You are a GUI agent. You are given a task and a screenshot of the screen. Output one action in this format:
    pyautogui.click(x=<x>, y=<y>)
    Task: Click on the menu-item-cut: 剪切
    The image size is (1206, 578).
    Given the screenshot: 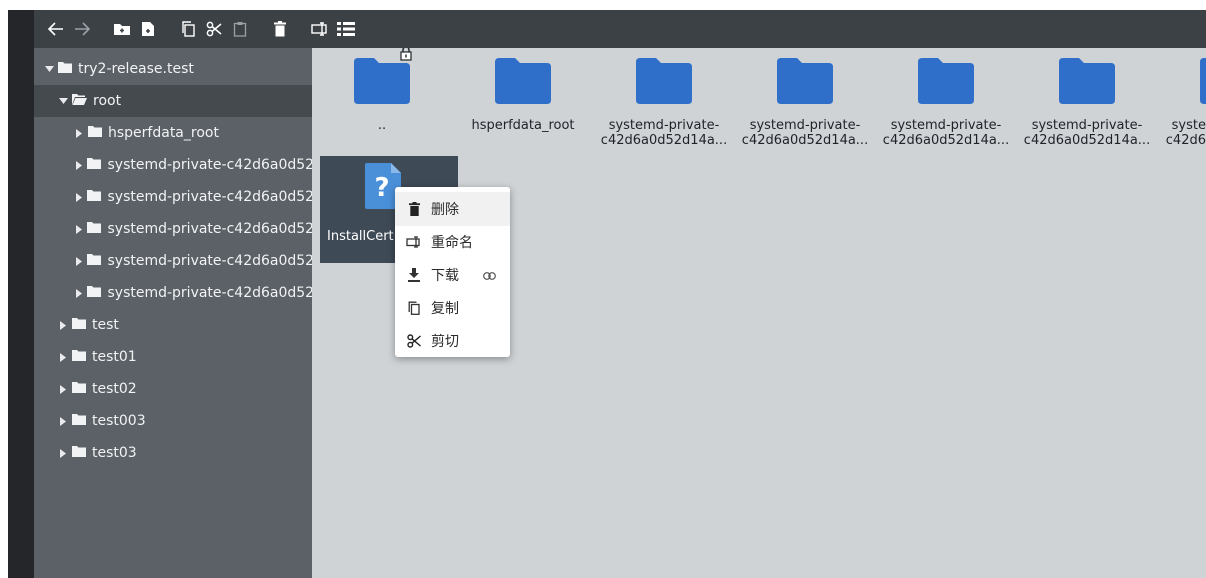 What is the action you would take?
    pyautogui.click(x=452, y=341)
    